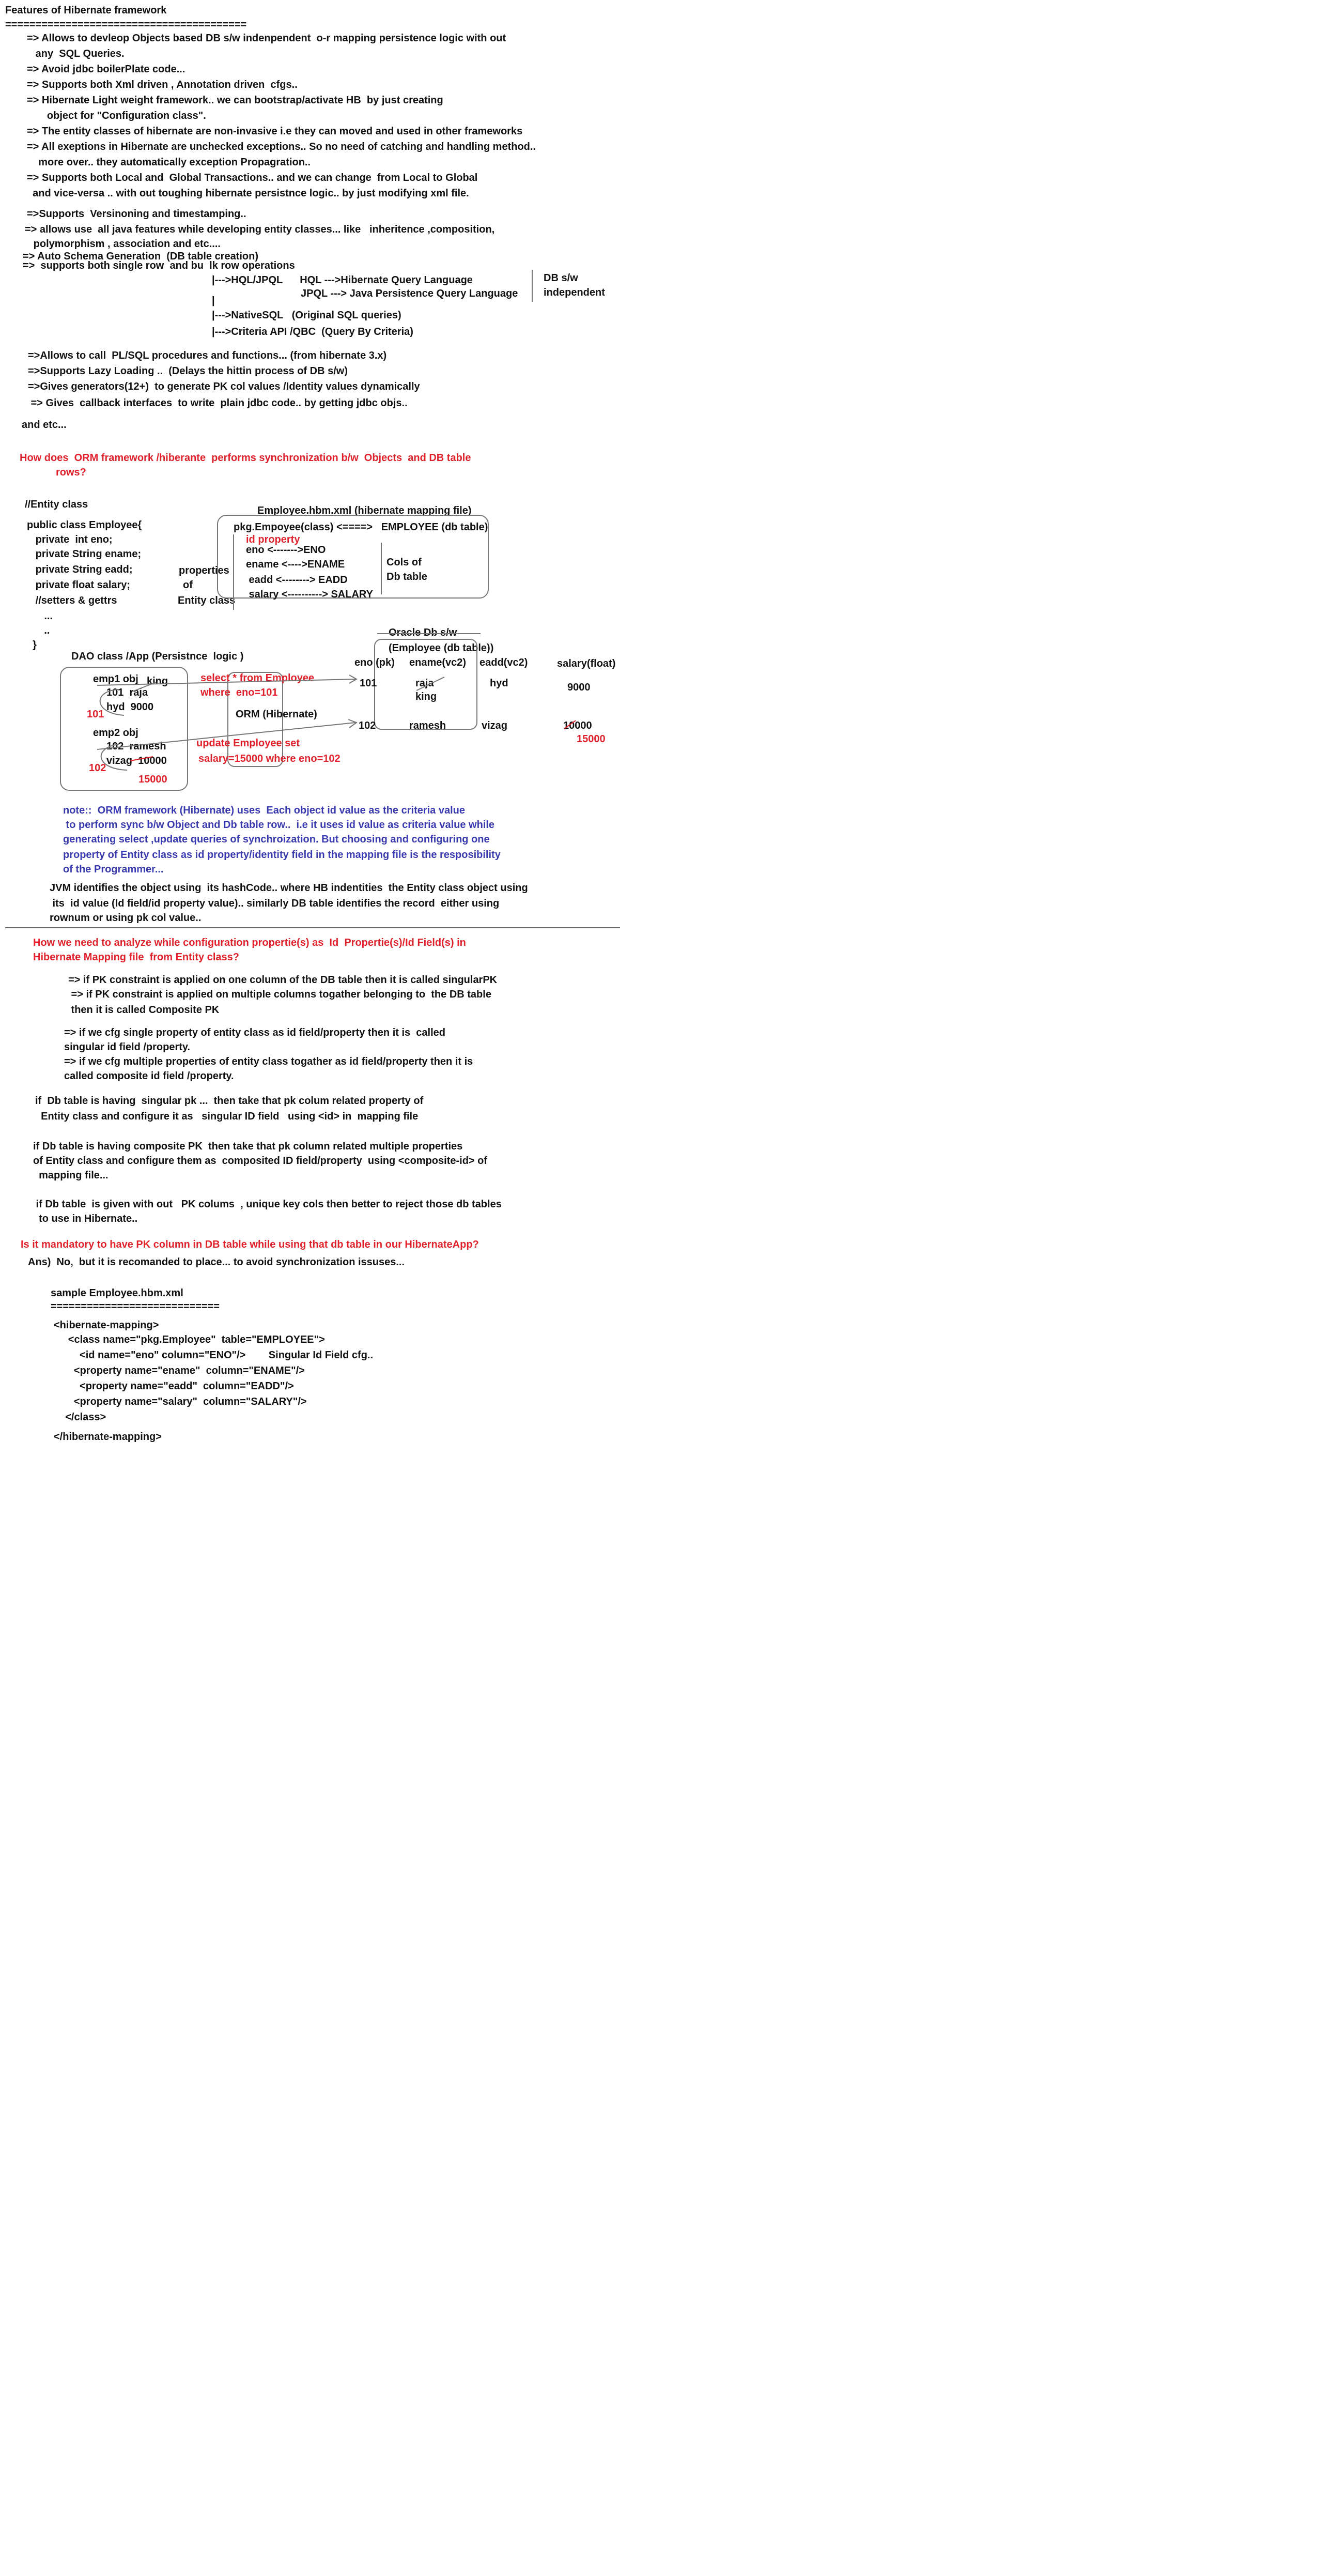  Describe the element at coordinates (309, 595) in the screenshot. I see `mapping-row: salary <----------> SALARY` at that location.